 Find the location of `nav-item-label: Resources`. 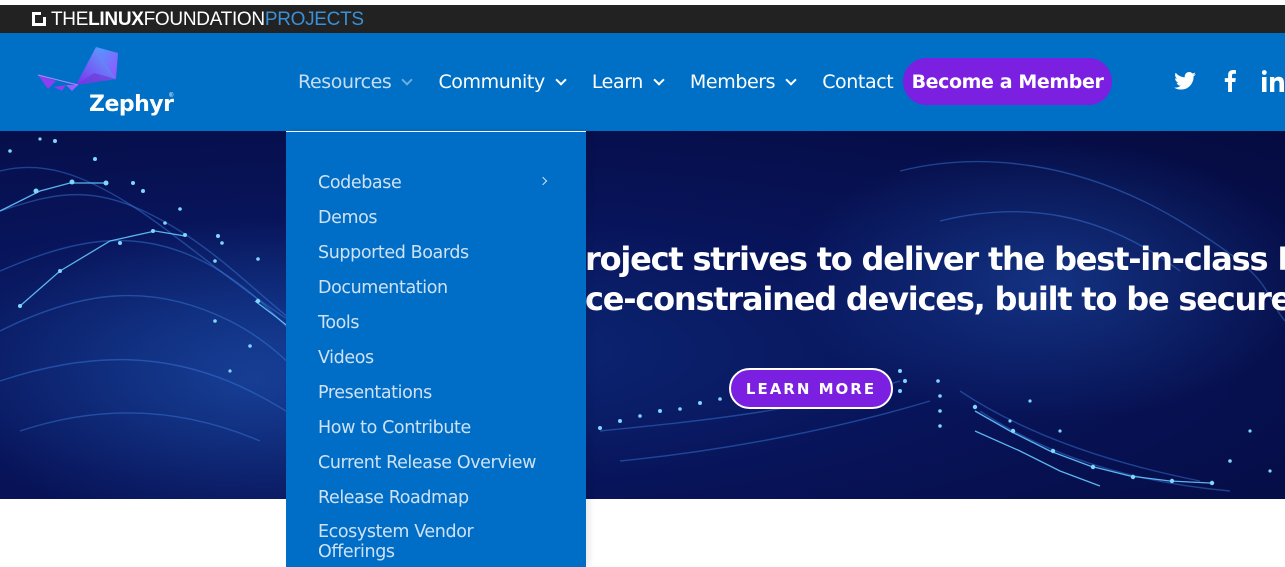

nav-item-label: Resources is located at coordinates (345, 82).